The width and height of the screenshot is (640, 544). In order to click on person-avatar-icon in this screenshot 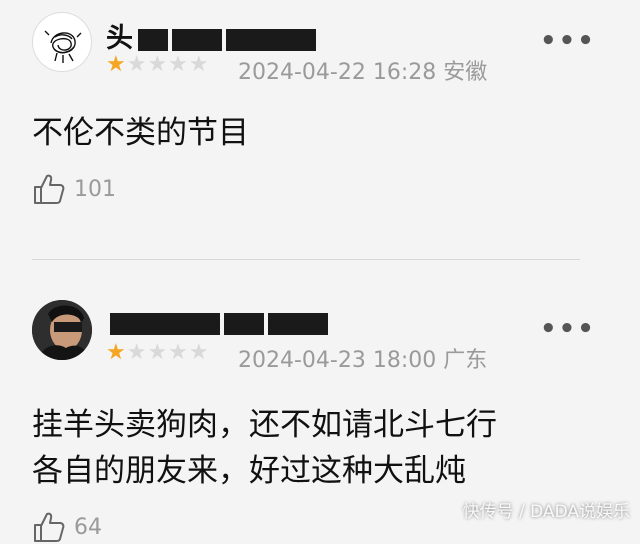, I will do `click(62, 330)`.